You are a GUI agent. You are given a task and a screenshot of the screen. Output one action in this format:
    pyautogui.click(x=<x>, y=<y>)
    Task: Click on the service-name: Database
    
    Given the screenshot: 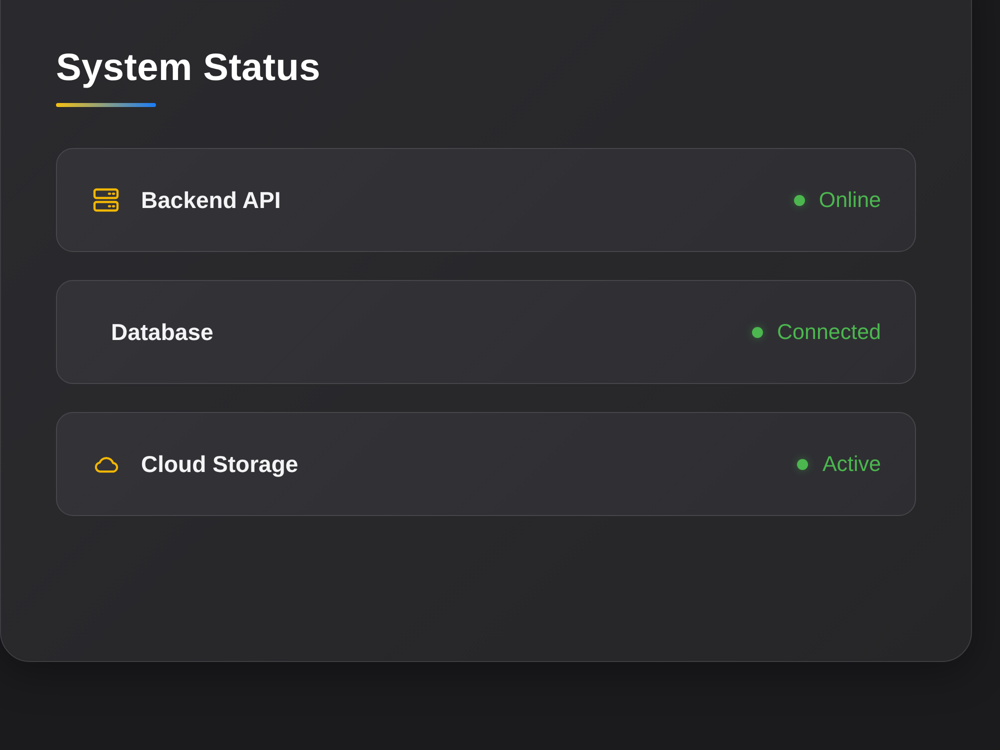 What is the action you would take?
    pyautogui.click(x=162, y=332)
    